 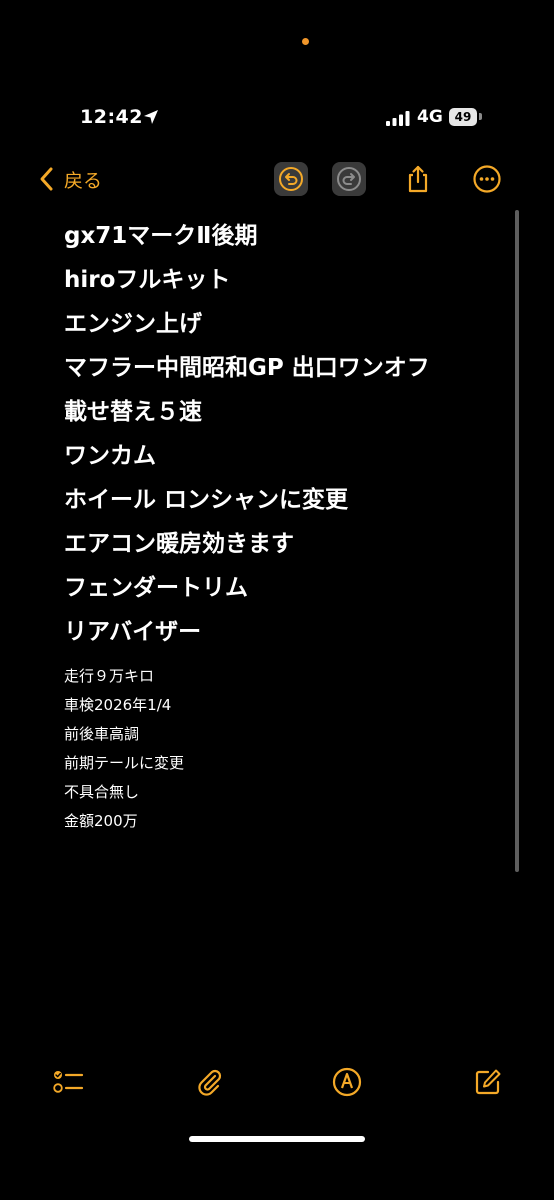 I want to click on location-arrow-icon, so click(x=151, y=117).